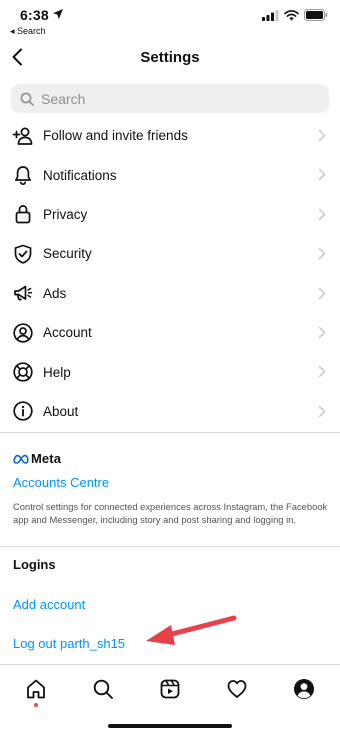 This screenshot has height=736, width=340. What do you see at coordinates (23, 411) in the screenshot?
I see `info-icon` at bounding box center [23, 411].